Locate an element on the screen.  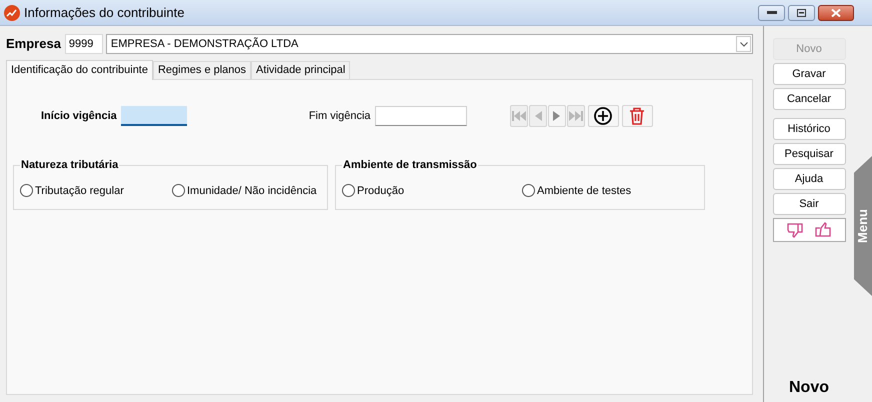
first-record-icon is located at coordinates (519, 116).